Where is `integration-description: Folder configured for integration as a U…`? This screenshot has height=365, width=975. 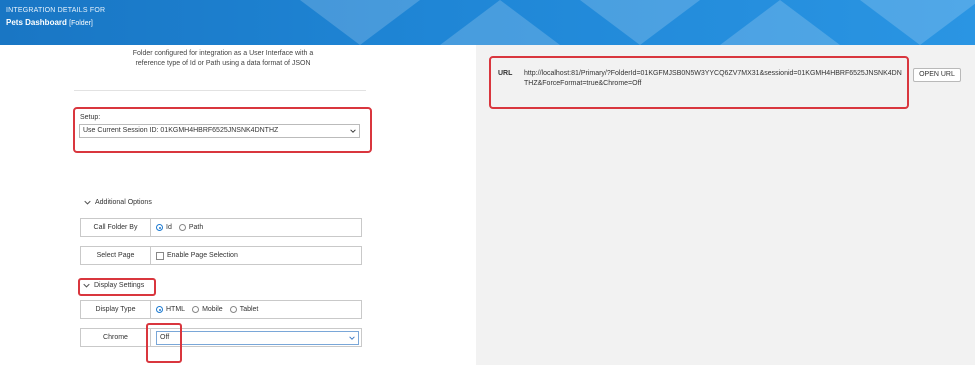 integration-description: Folder configured for integration as a U… is located at coordinates (223, 59).